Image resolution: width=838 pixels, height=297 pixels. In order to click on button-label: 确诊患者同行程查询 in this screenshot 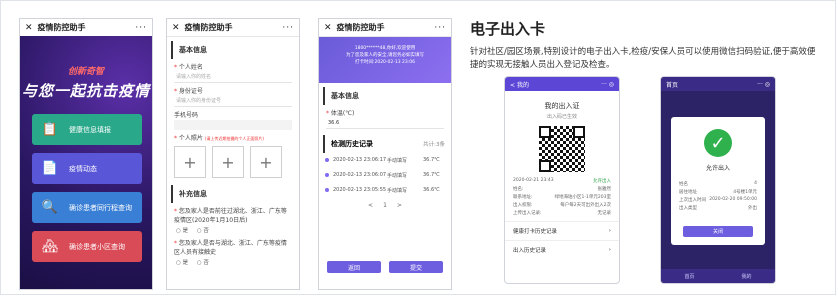, I will do `click(100, 207)`.